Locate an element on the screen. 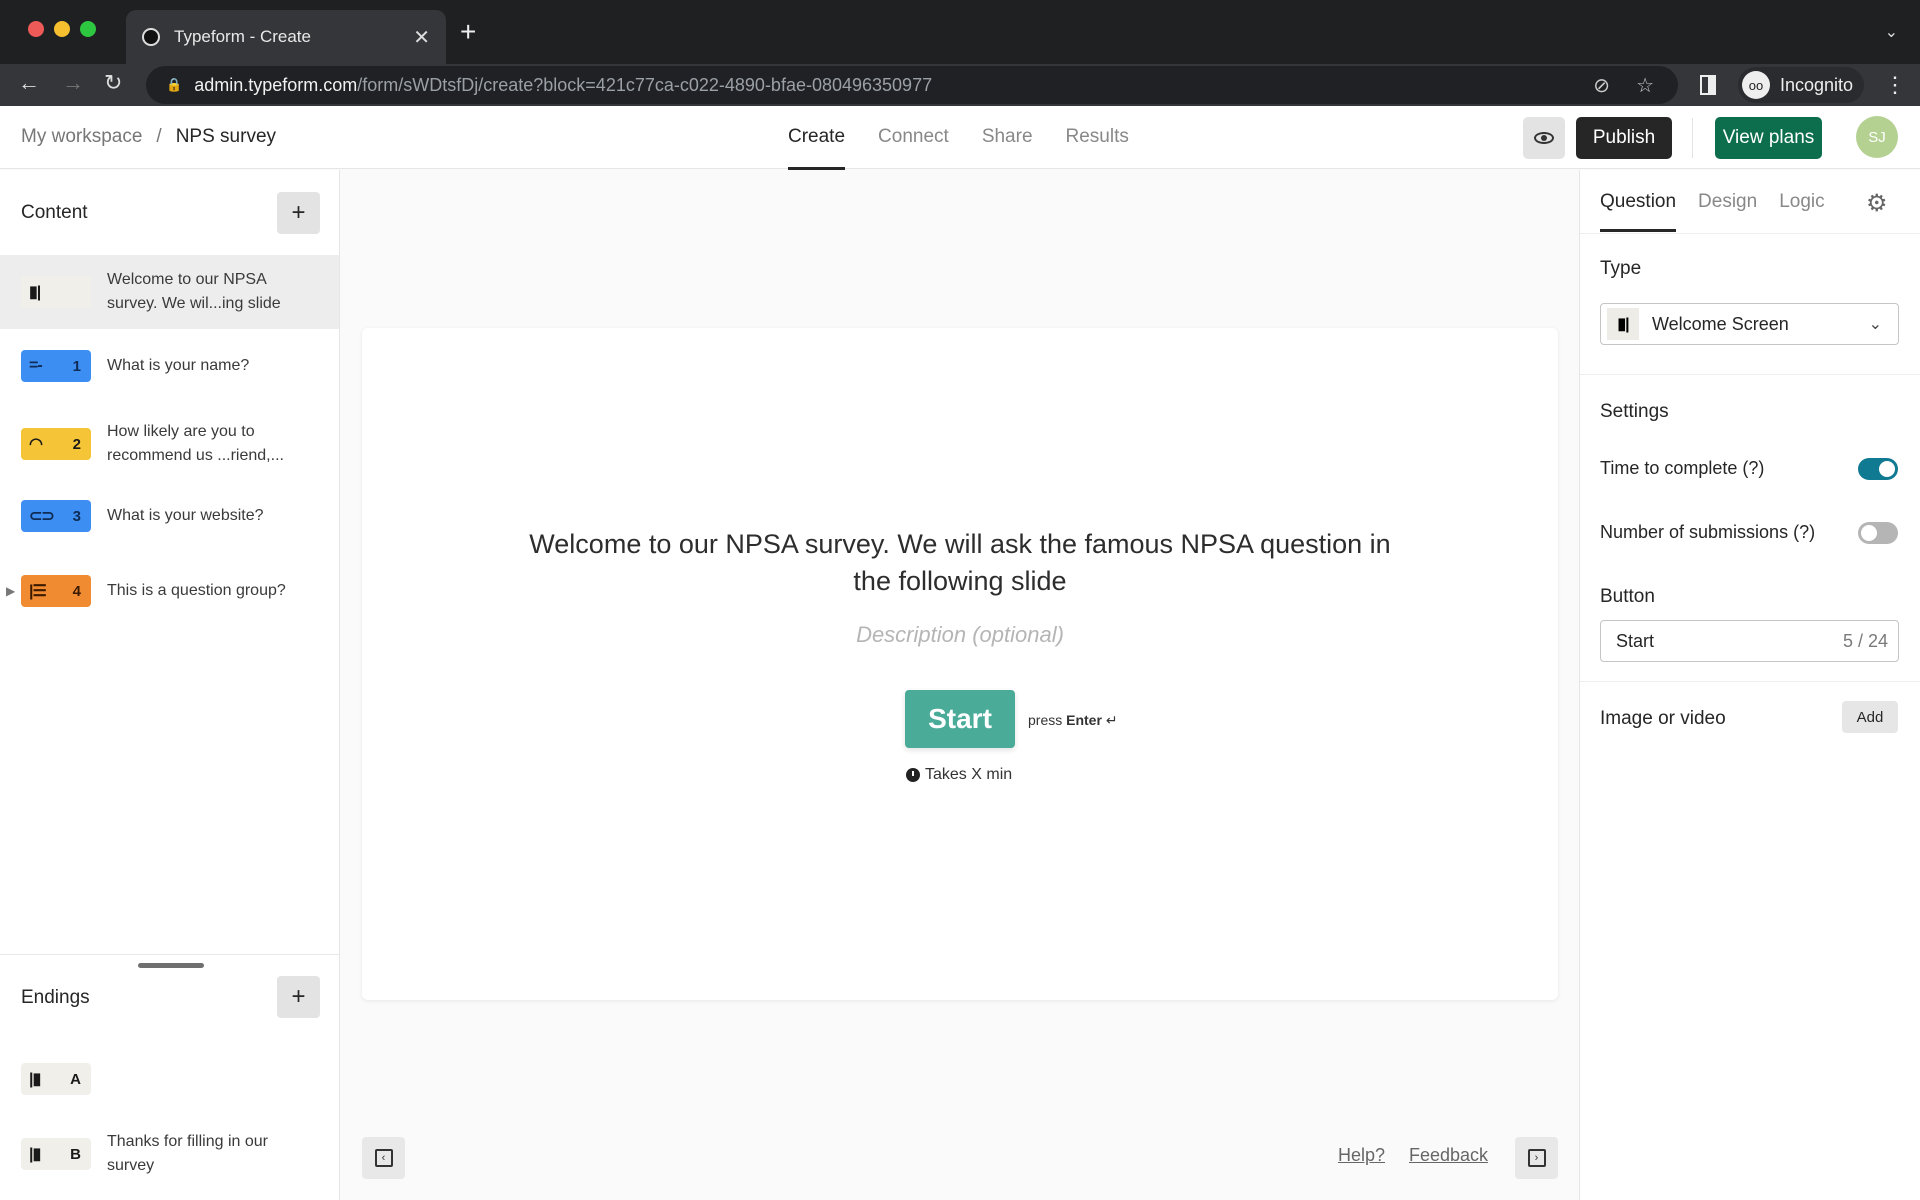 The width and height of the screenshot is (1920, 1200). settings-label: Settings is located at coordinates (1634, 411).